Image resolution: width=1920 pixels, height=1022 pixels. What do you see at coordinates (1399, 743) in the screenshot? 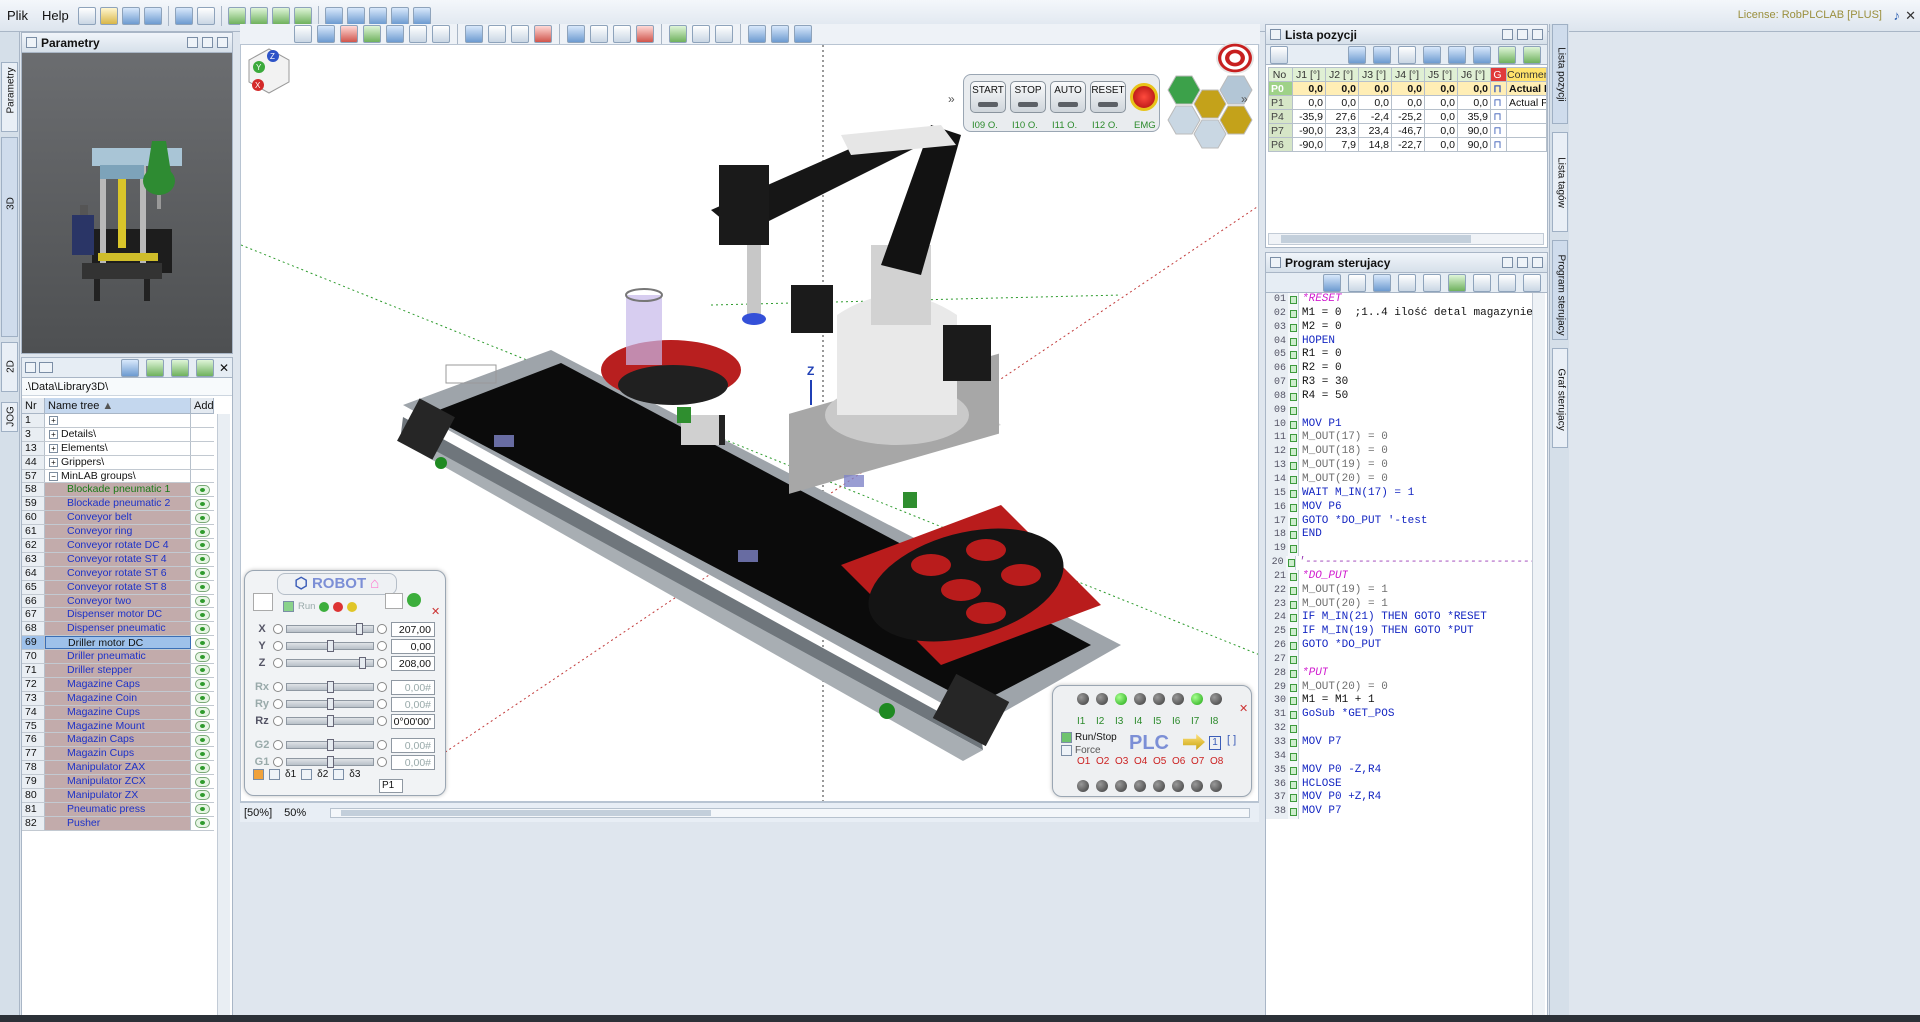
I see `code-line: 33 MOV P7` at bounding box center [1399, 743].